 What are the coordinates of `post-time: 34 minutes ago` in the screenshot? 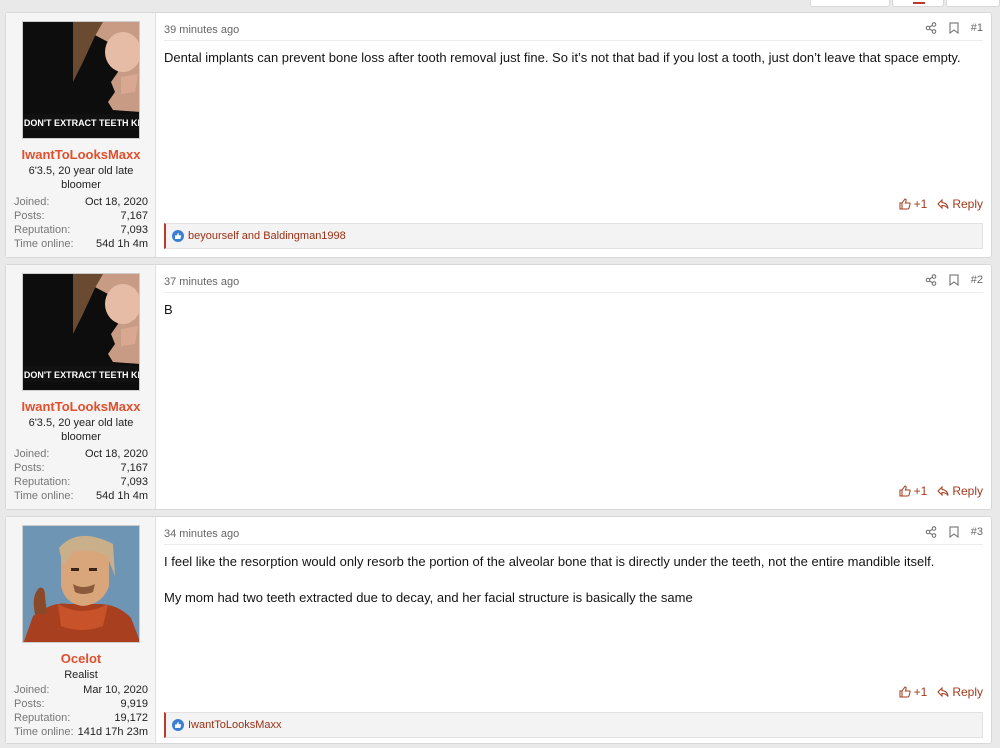 It's located at (201, 534).